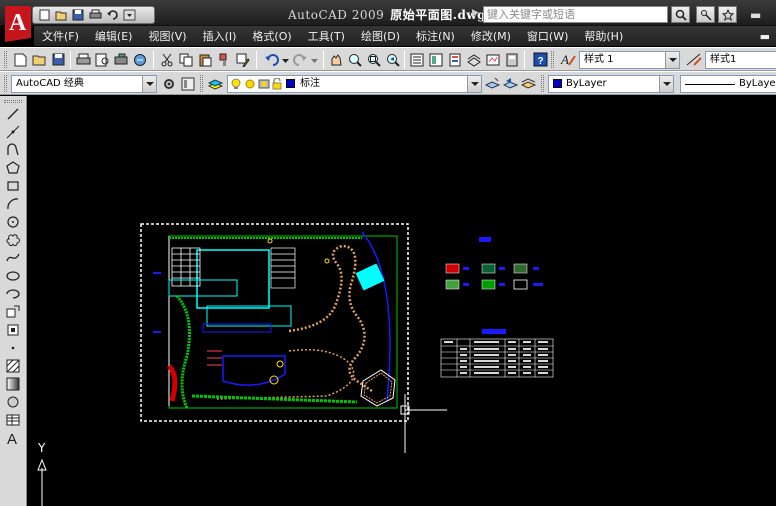  What do you see at coordinates (271, 36) in the screenshot?
I see `menu-format: 格式(O)` at bounding box center [271, 36].